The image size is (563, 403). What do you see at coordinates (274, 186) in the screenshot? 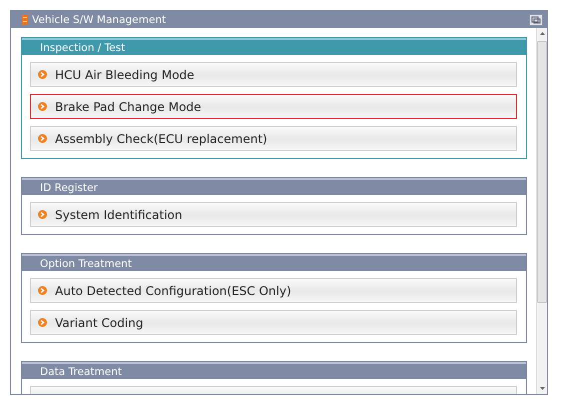
I see `section-header: ID Register` at bounding box center [274, 186].